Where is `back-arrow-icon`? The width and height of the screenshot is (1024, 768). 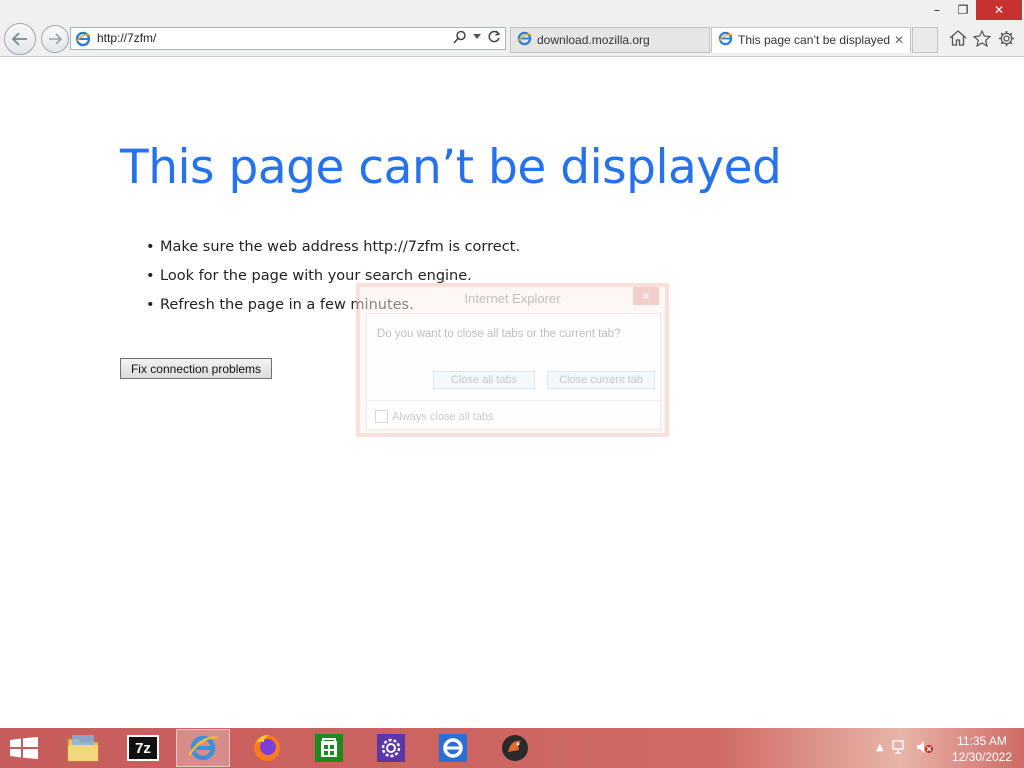 back-arrow-icon is located at coordinates (19, 39).